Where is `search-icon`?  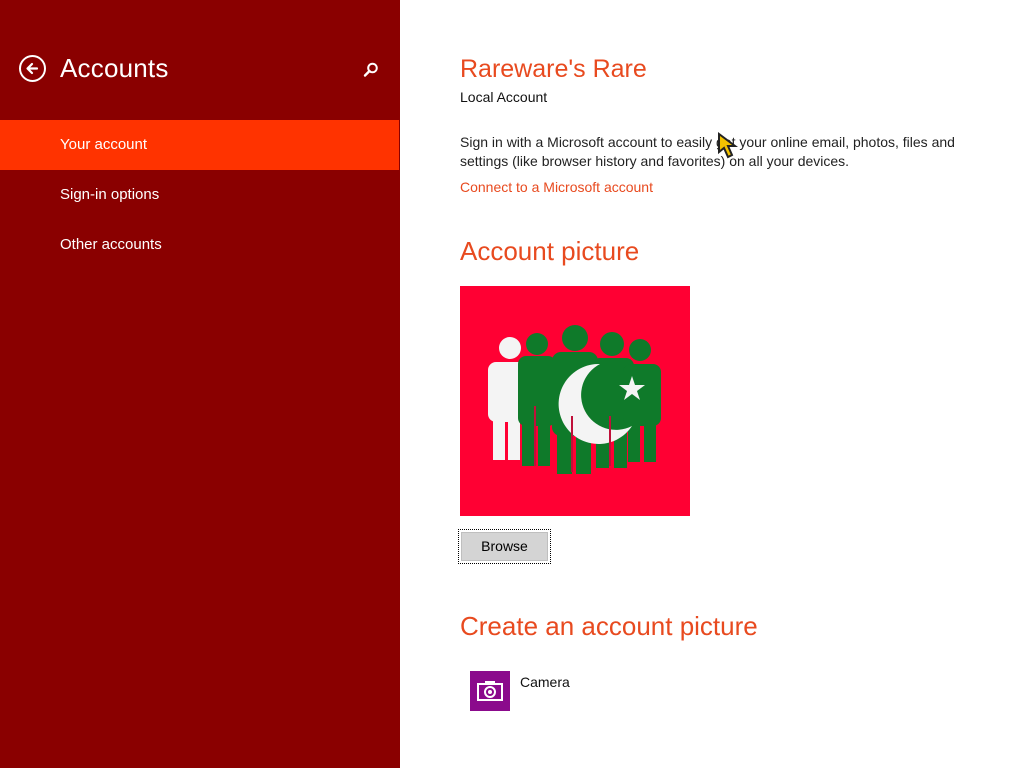
search-icon is located at coordinates (370, 69).